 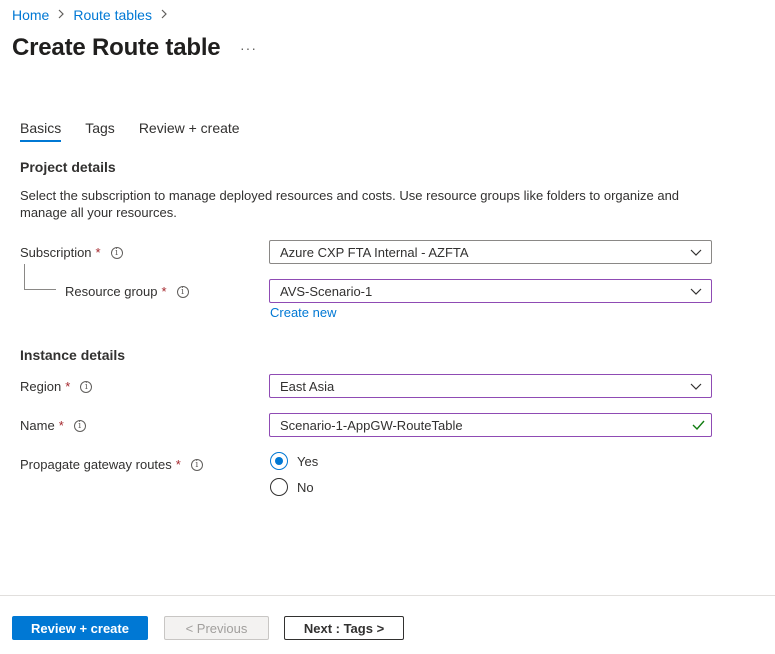 What do you see at coordinates (111, 291) in the screenshot?
I see `resource-group-label-text: Resource group` at bounding box center [111, 291].